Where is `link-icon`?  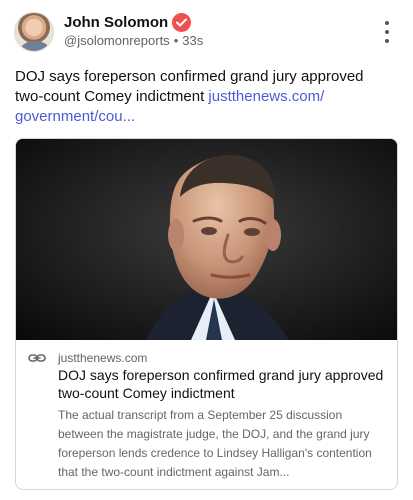
link-icon is located at coordinates (37, 358).